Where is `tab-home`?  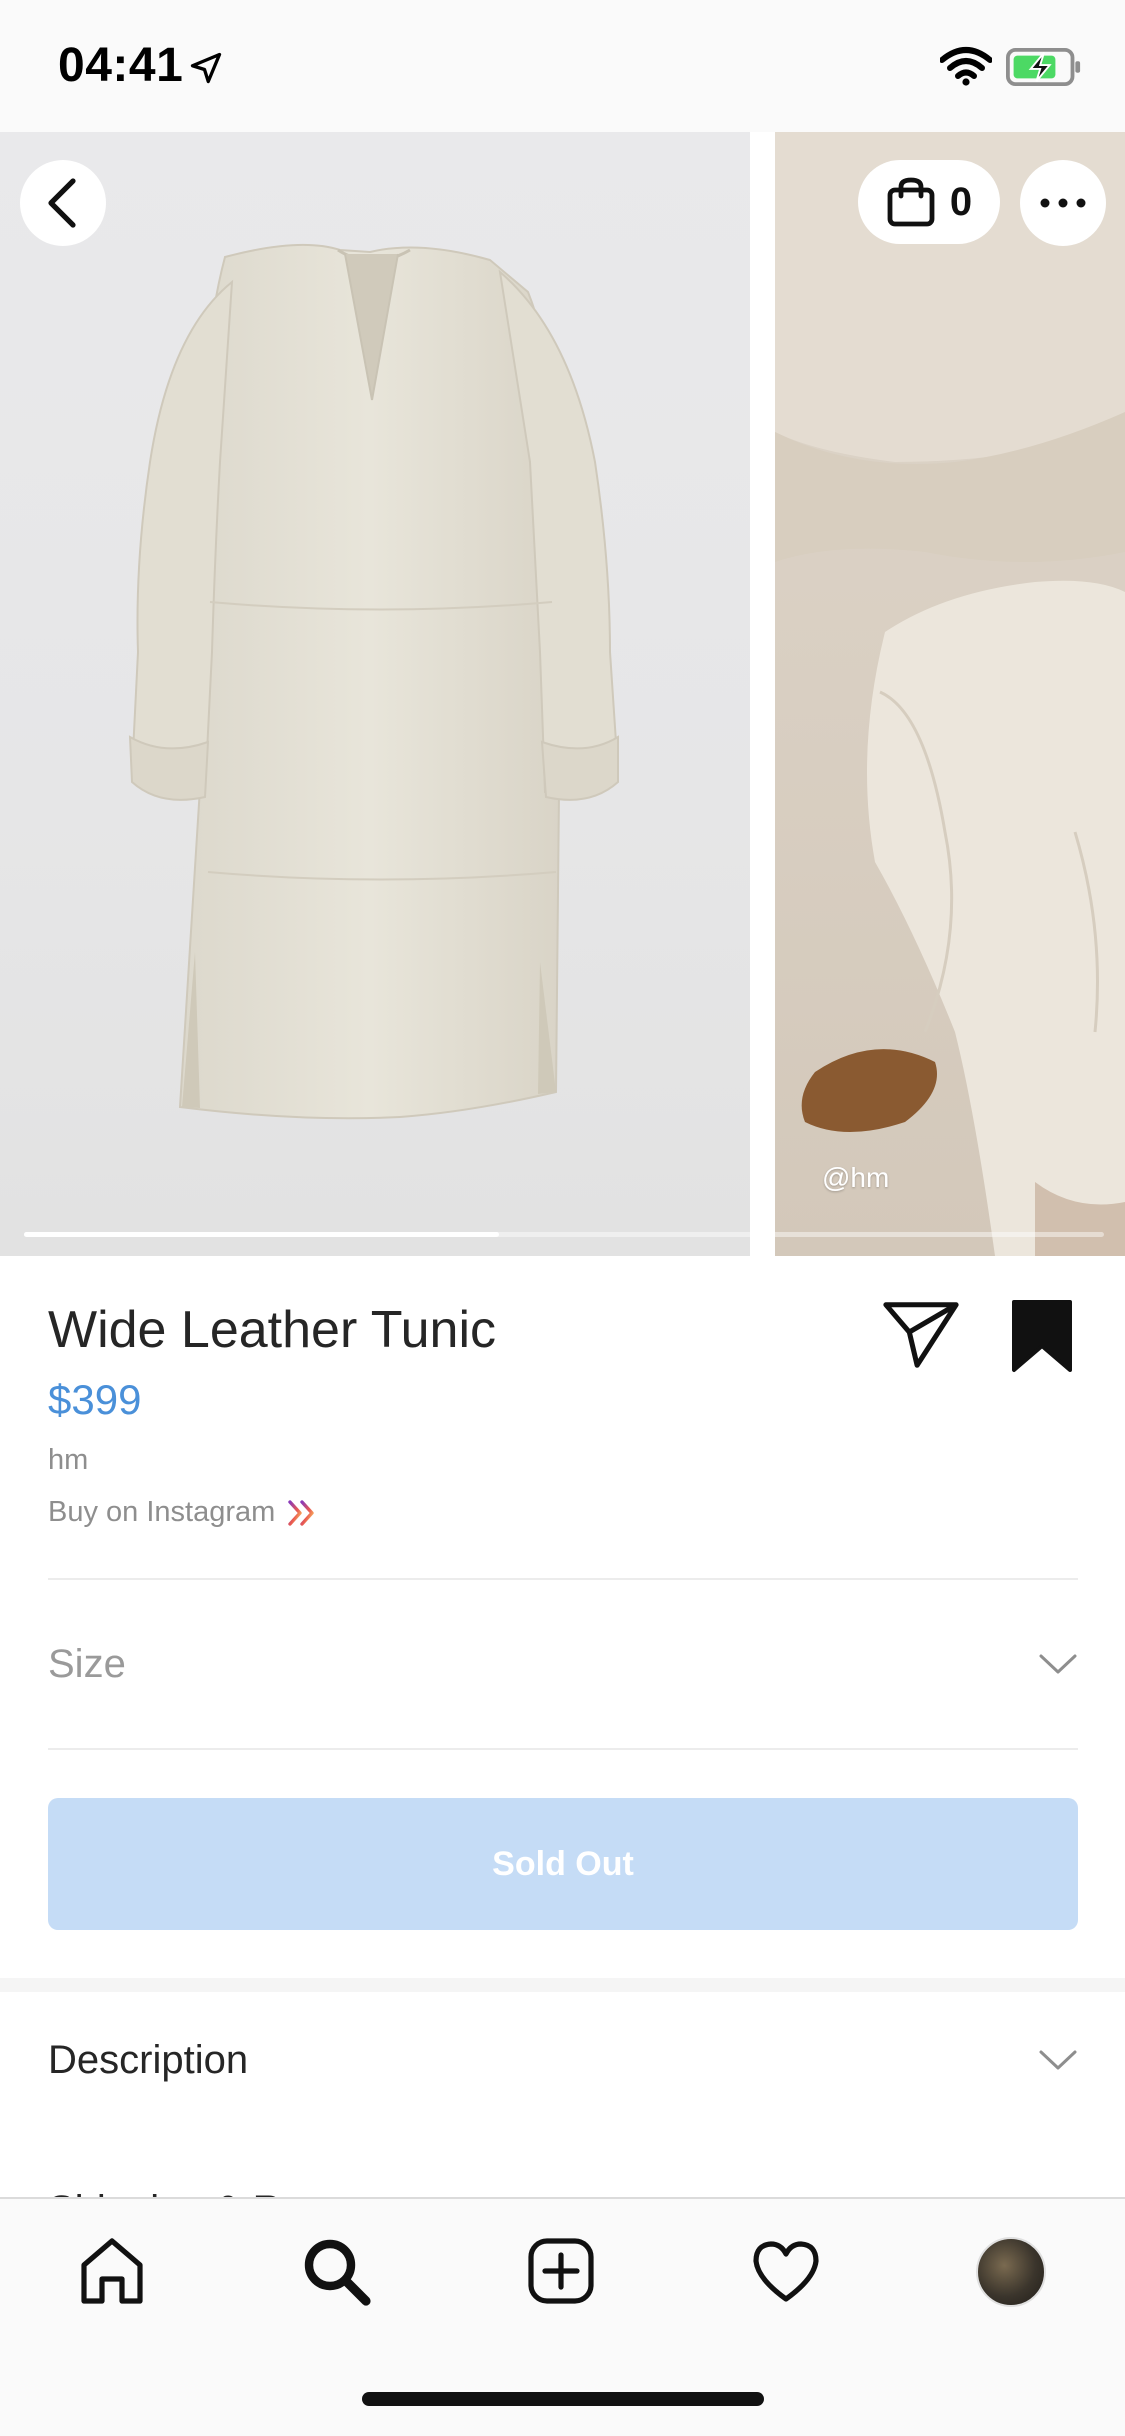 tab-home is located at coordinates (112, 2271).